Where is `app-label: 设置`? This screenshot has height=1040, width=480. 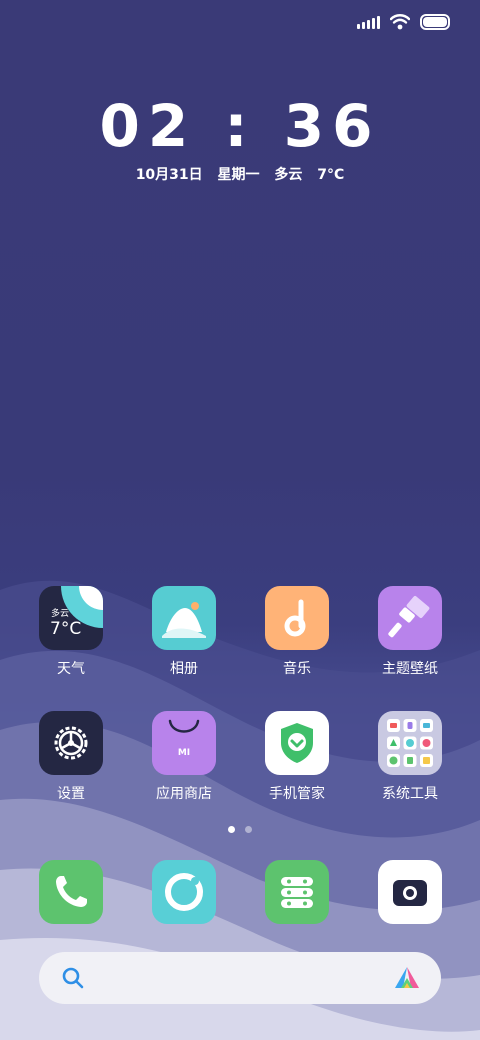
app-label: 设置 is located at coordinates (71, 794).